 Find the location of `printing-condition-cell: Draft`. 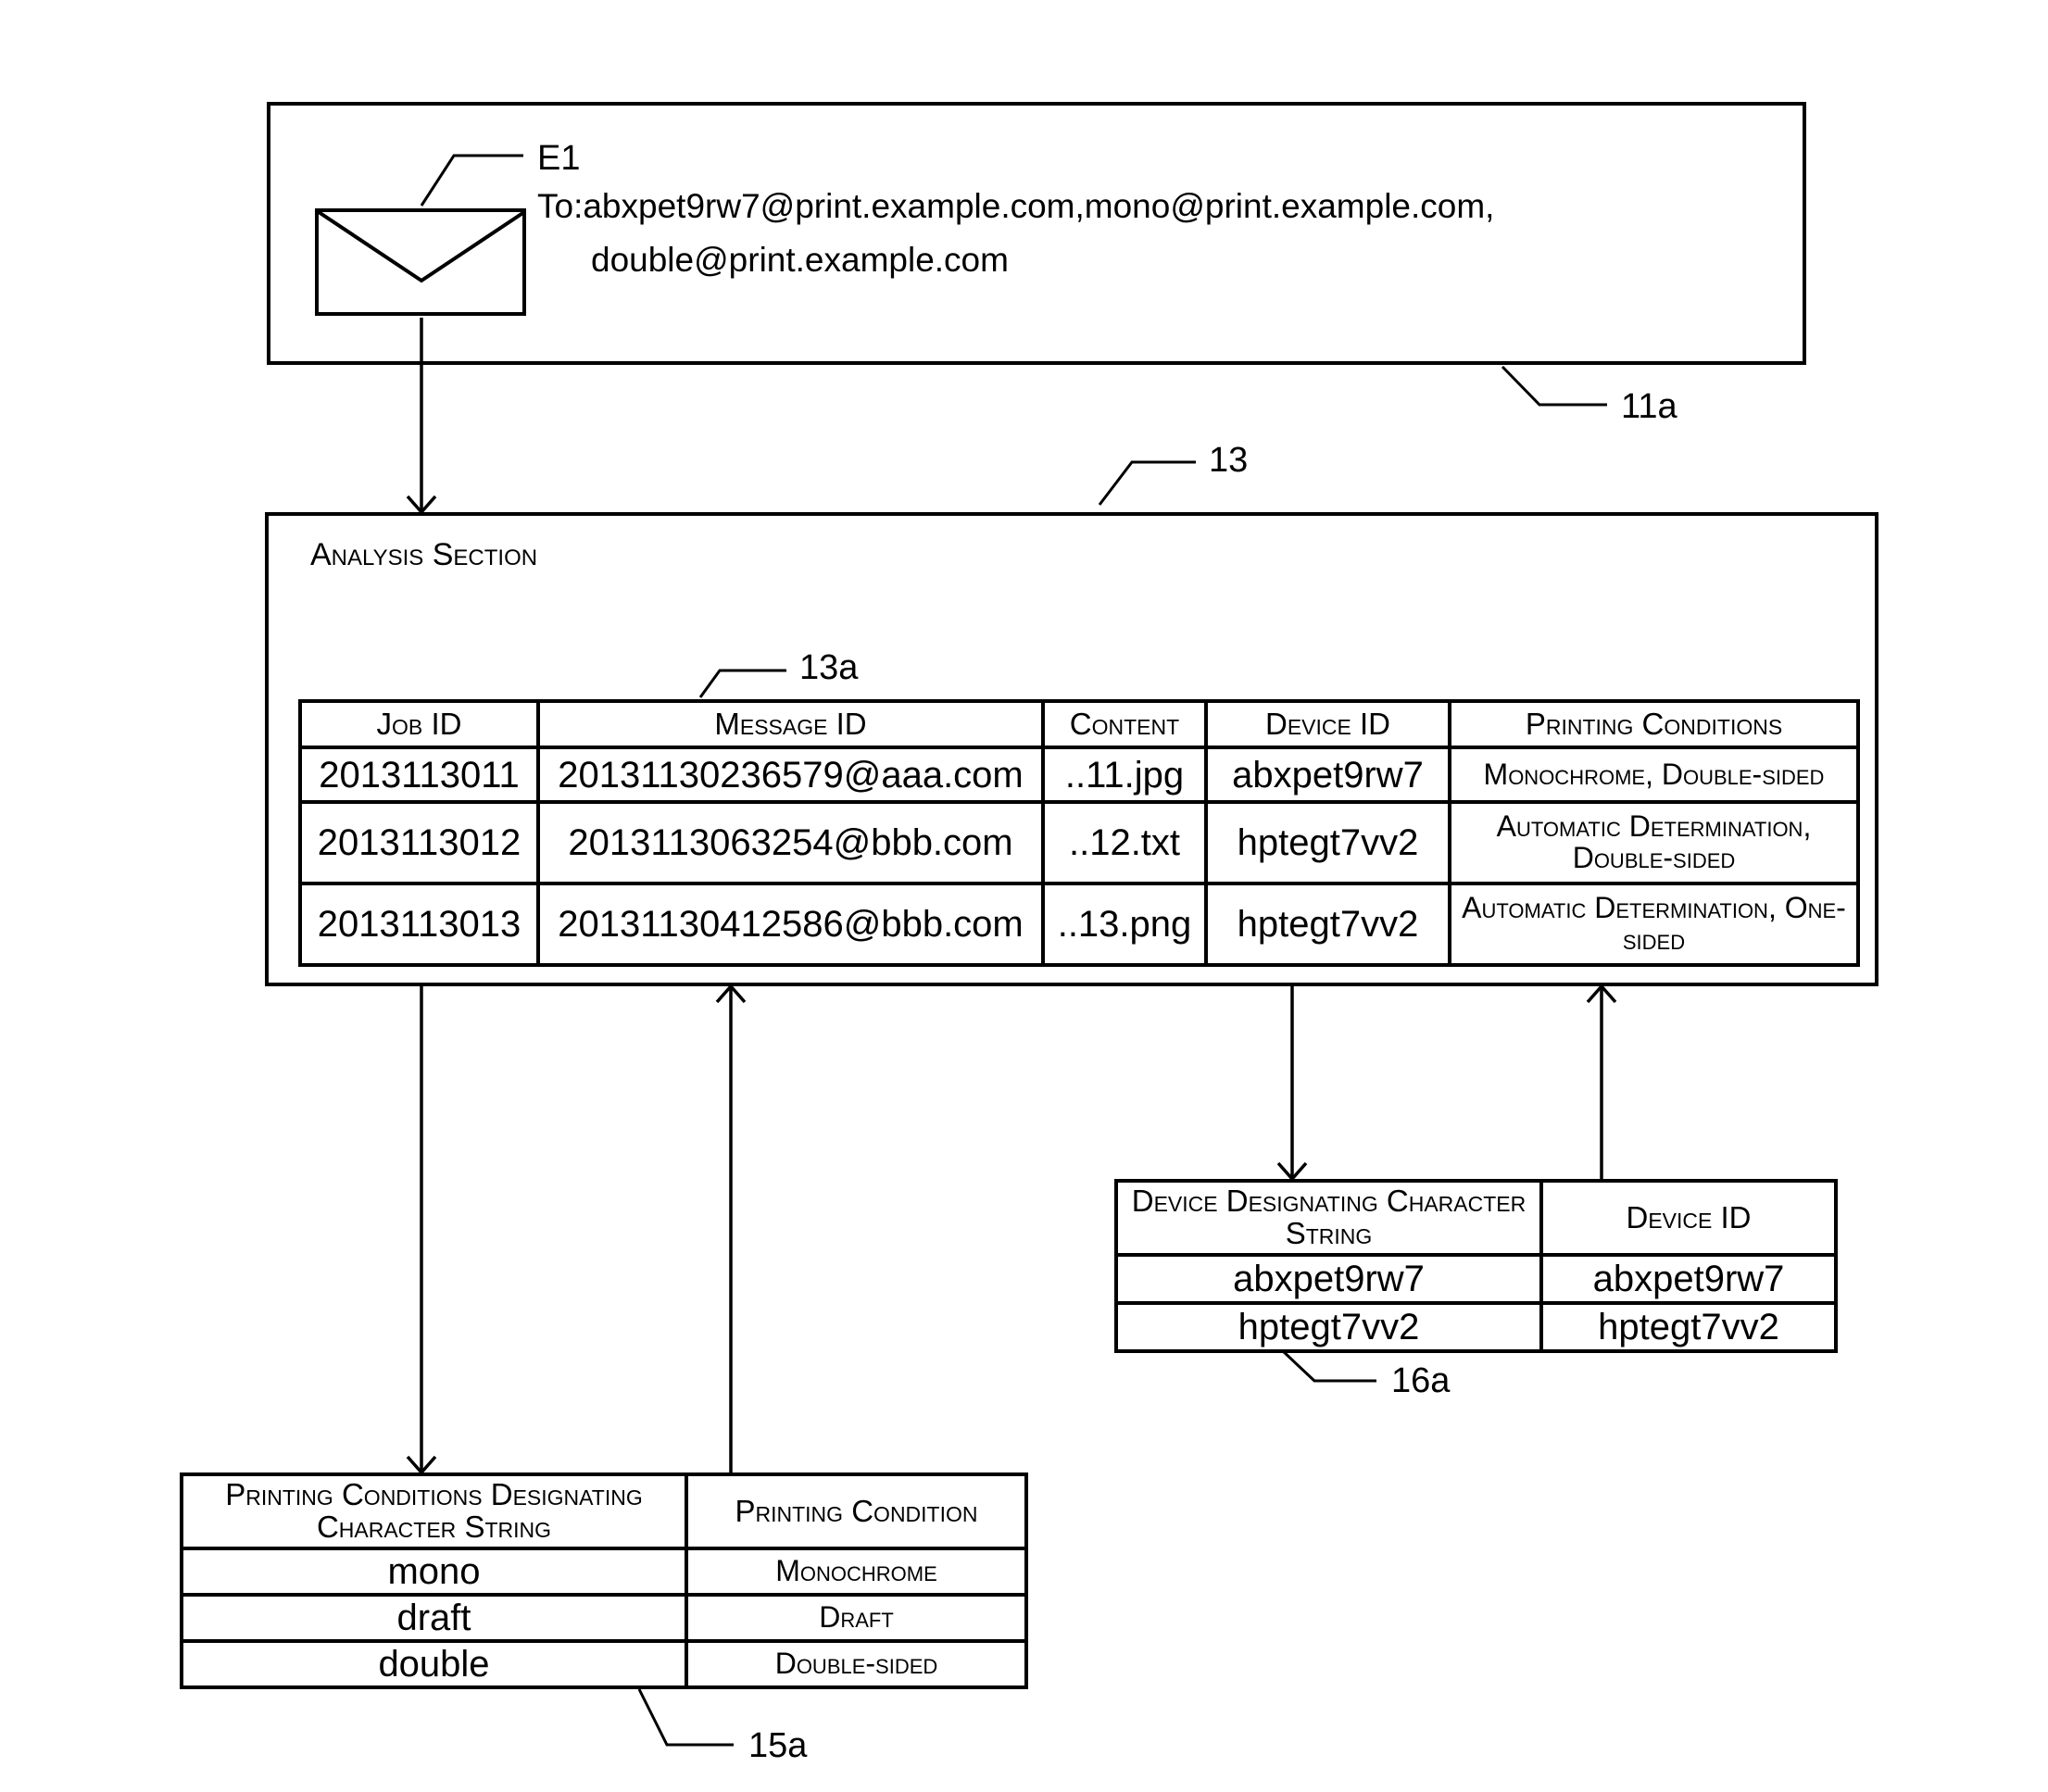

printing-condition-cell: Draft is located at coordinates (856, 1618).